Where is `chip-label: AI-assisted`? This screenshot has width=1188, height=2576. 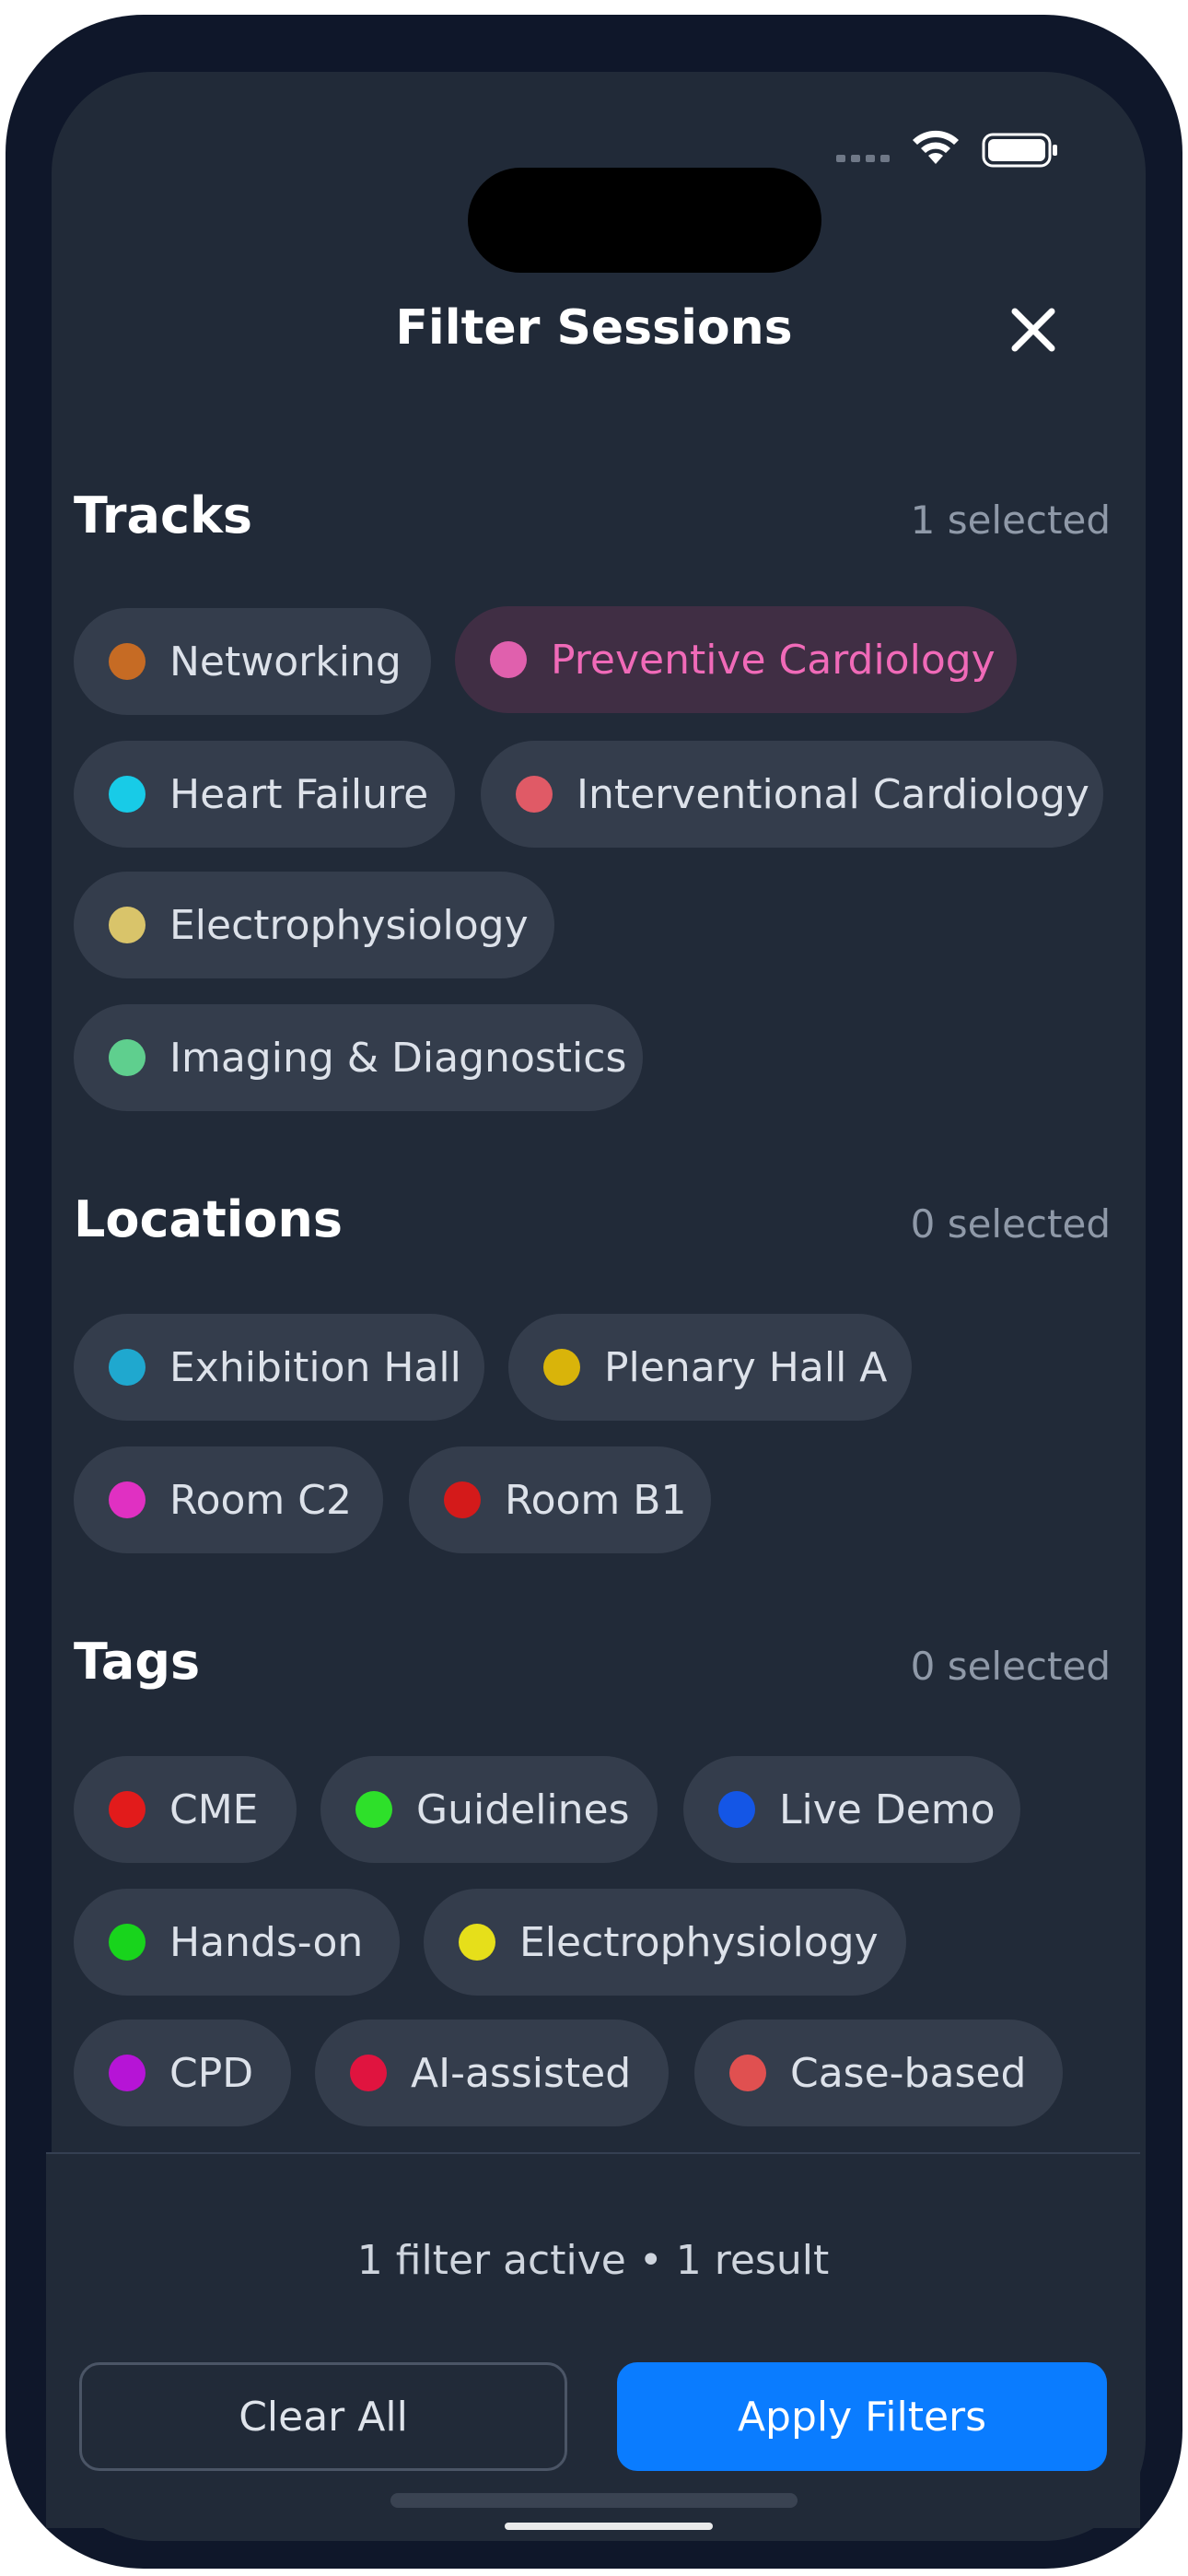
chip-label: AI-assisted is located at coordinates (521, 2073).